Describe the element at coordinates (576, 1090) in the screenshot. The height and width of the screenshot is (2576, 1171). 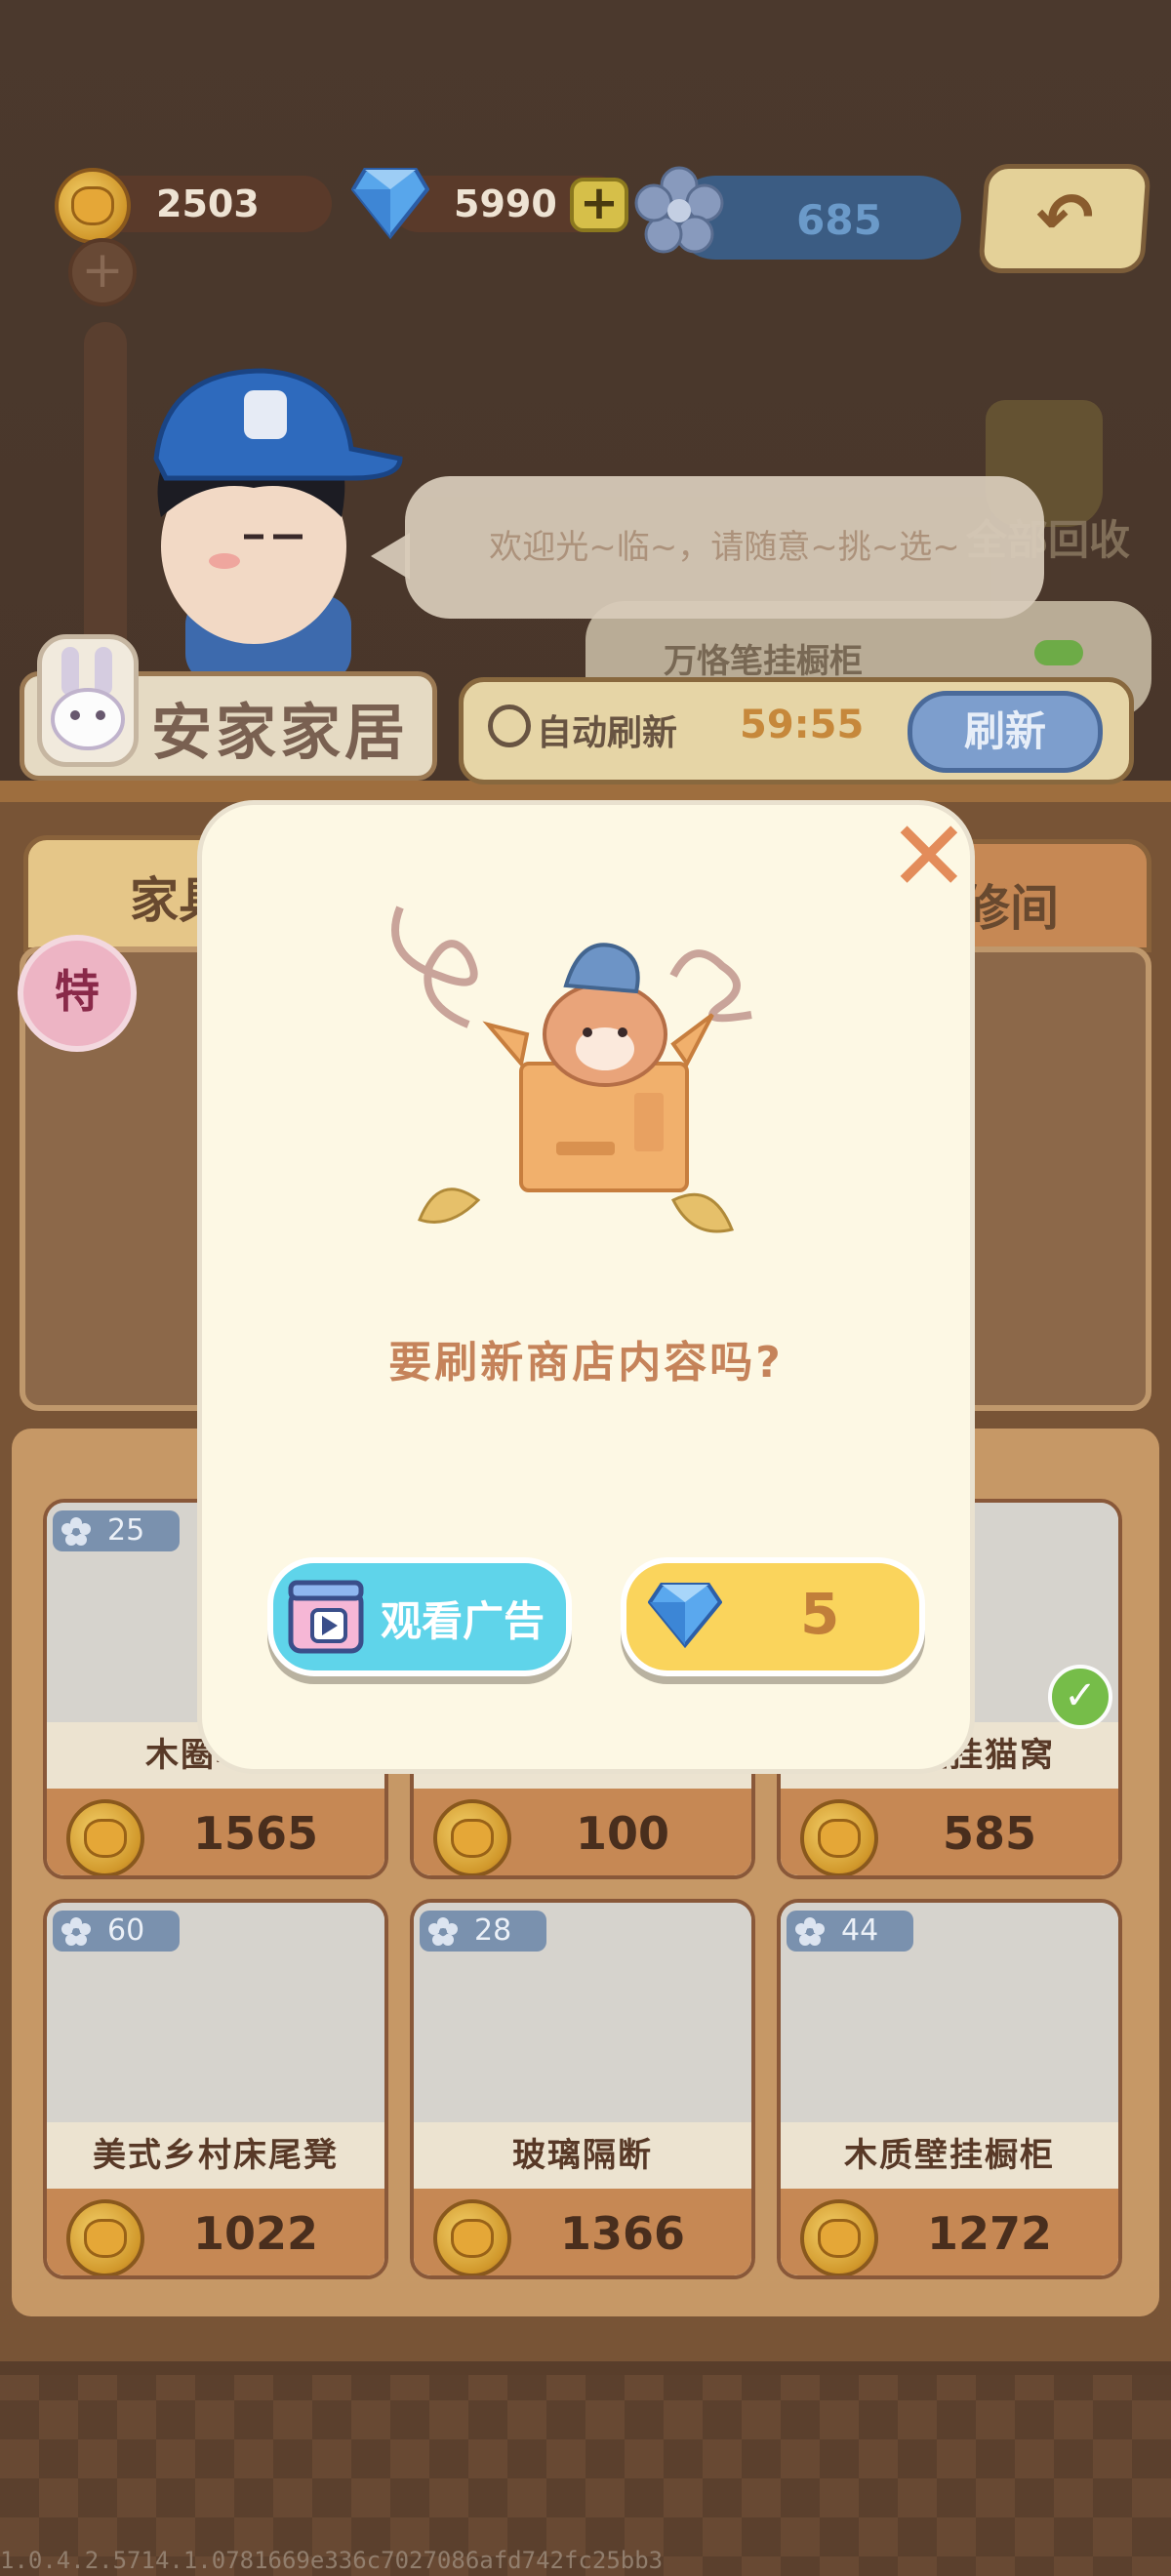
I see `cat-in-box-illustration` at that location.